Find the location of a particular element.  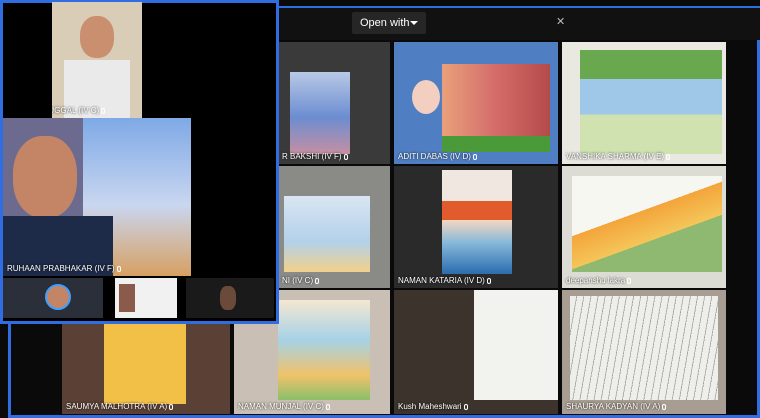

participant-name: ADITI DABAS (IV D) is located at coordinates (437, 156).